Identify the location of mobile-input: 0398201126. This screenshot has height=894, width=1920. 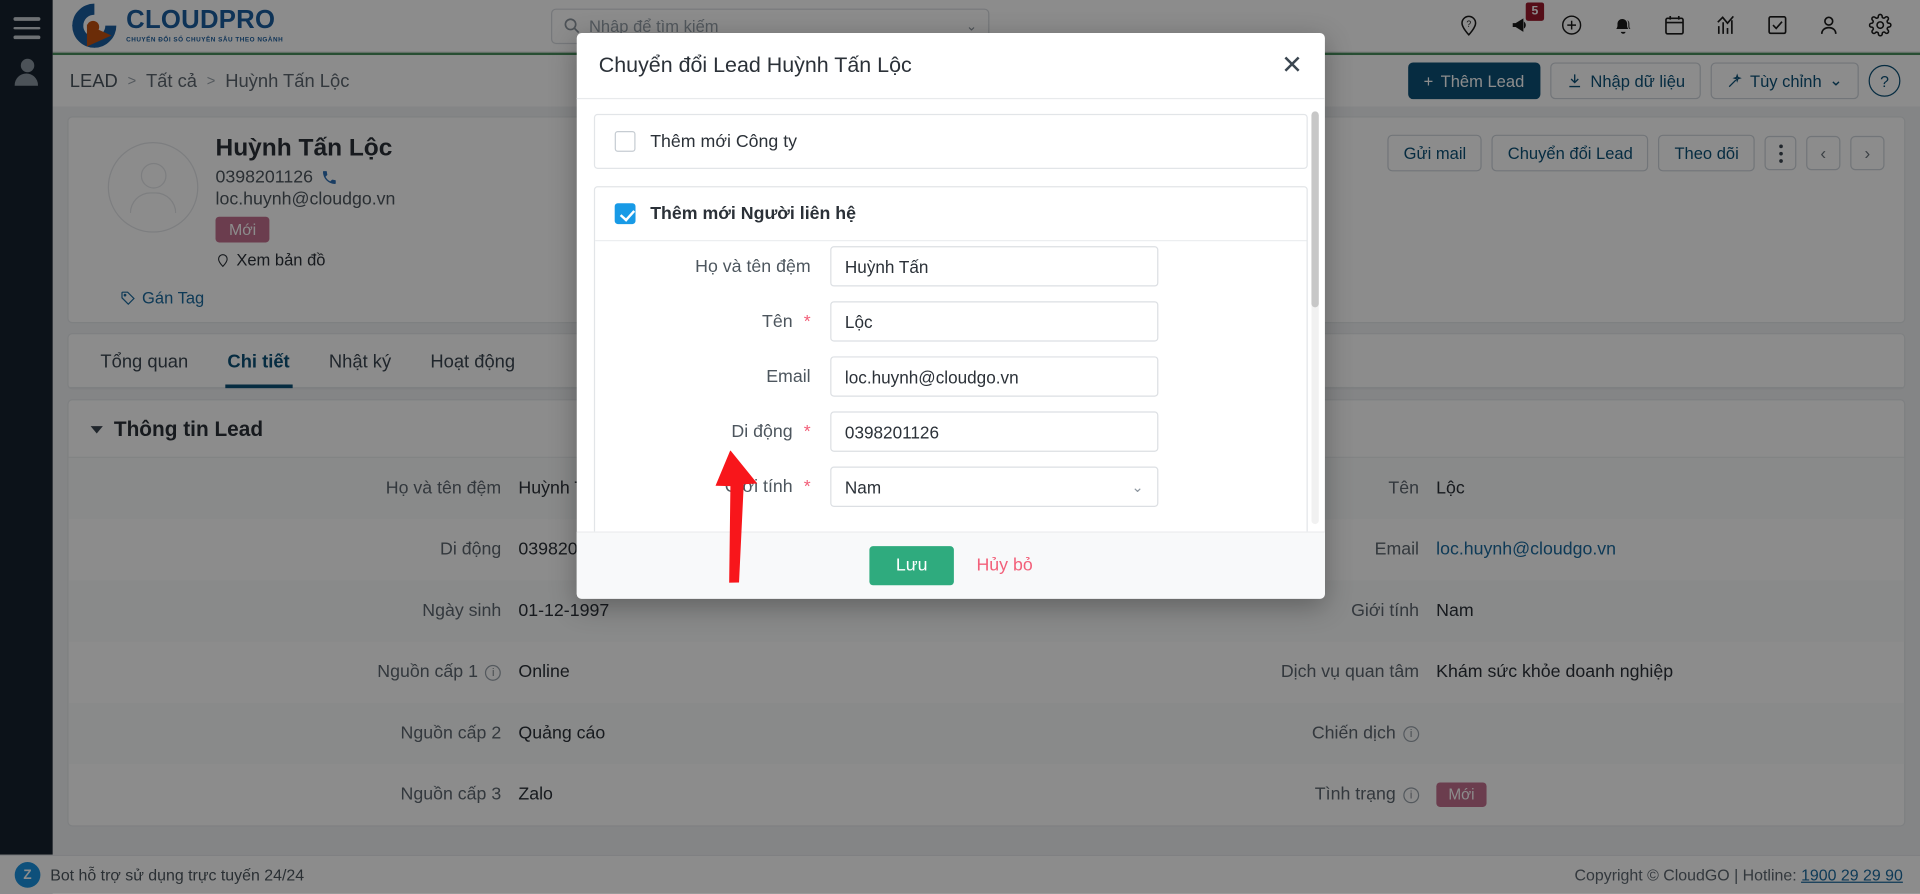
(994, 431).